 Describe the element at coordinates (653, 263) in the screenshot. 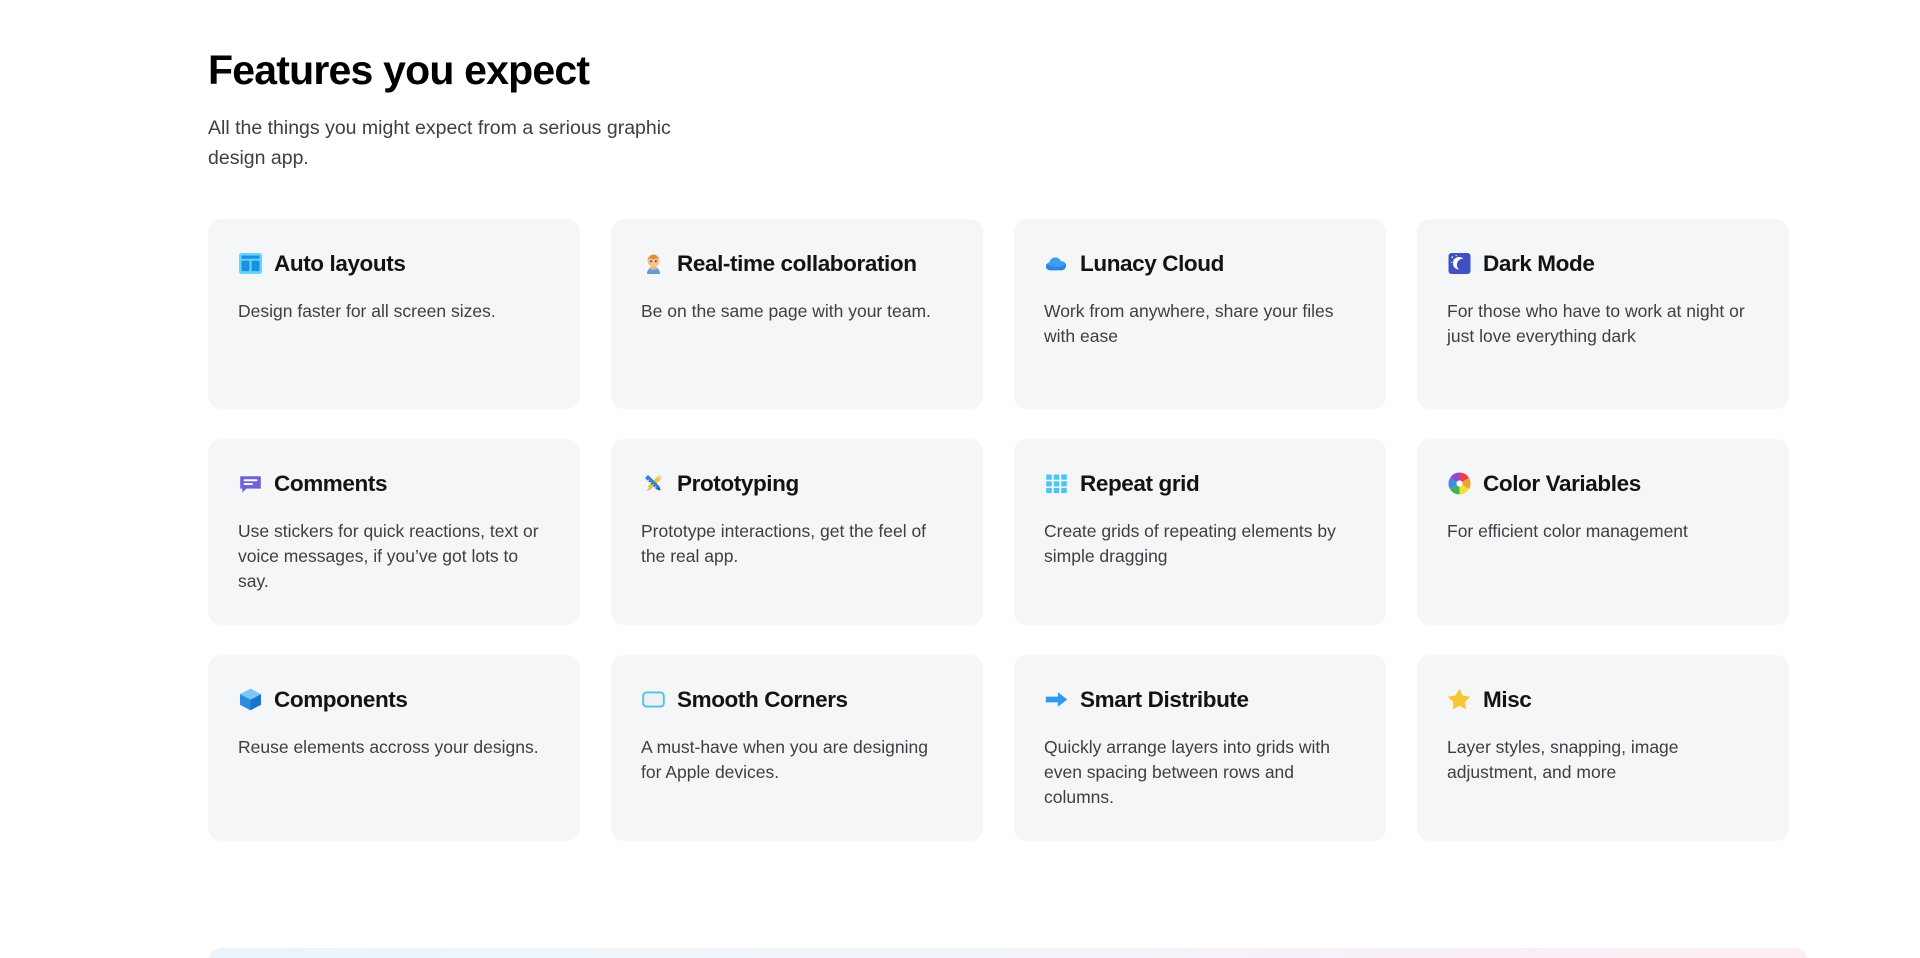

I see `person-icon` at that location.